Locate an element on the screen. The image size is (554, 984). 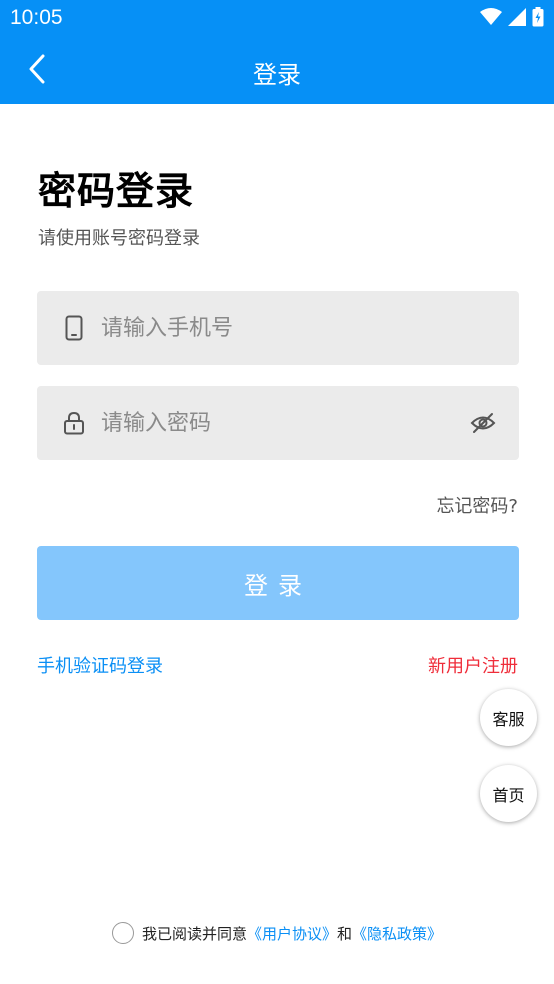
password-input is located at coordinates (281, 423).